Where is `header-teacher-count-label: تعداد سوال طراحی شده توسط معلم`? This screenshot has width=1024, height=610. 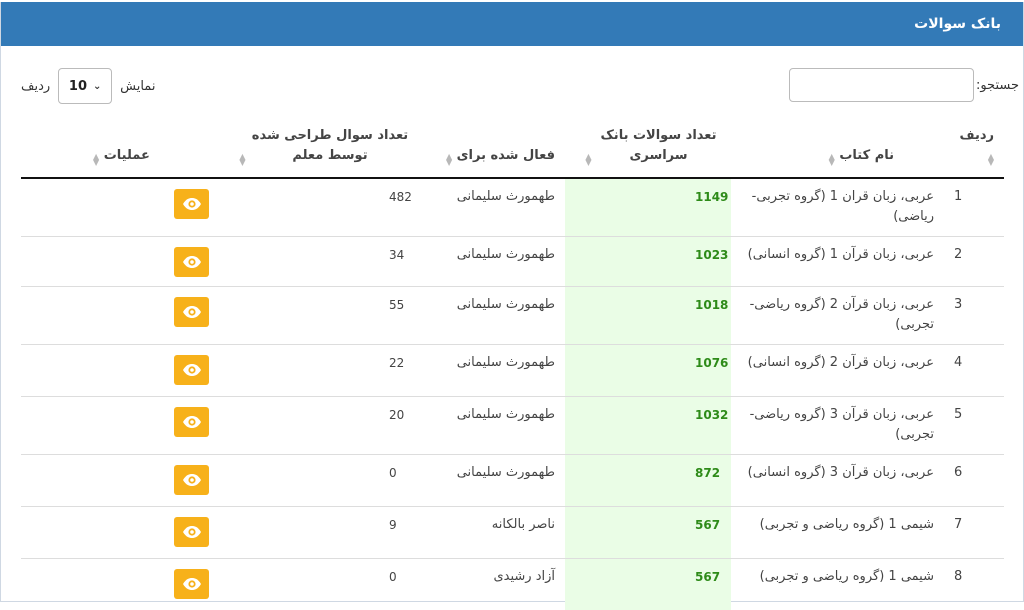
header-teacher-count-label: تعداد سوال طراحی شده توسط معلم is located at coordinates (330, 145).